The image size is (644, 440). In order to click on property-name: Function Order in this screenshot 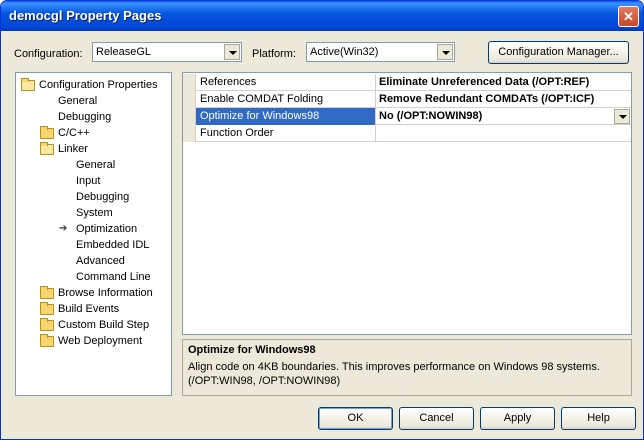, I will do `click(286, 133)`.